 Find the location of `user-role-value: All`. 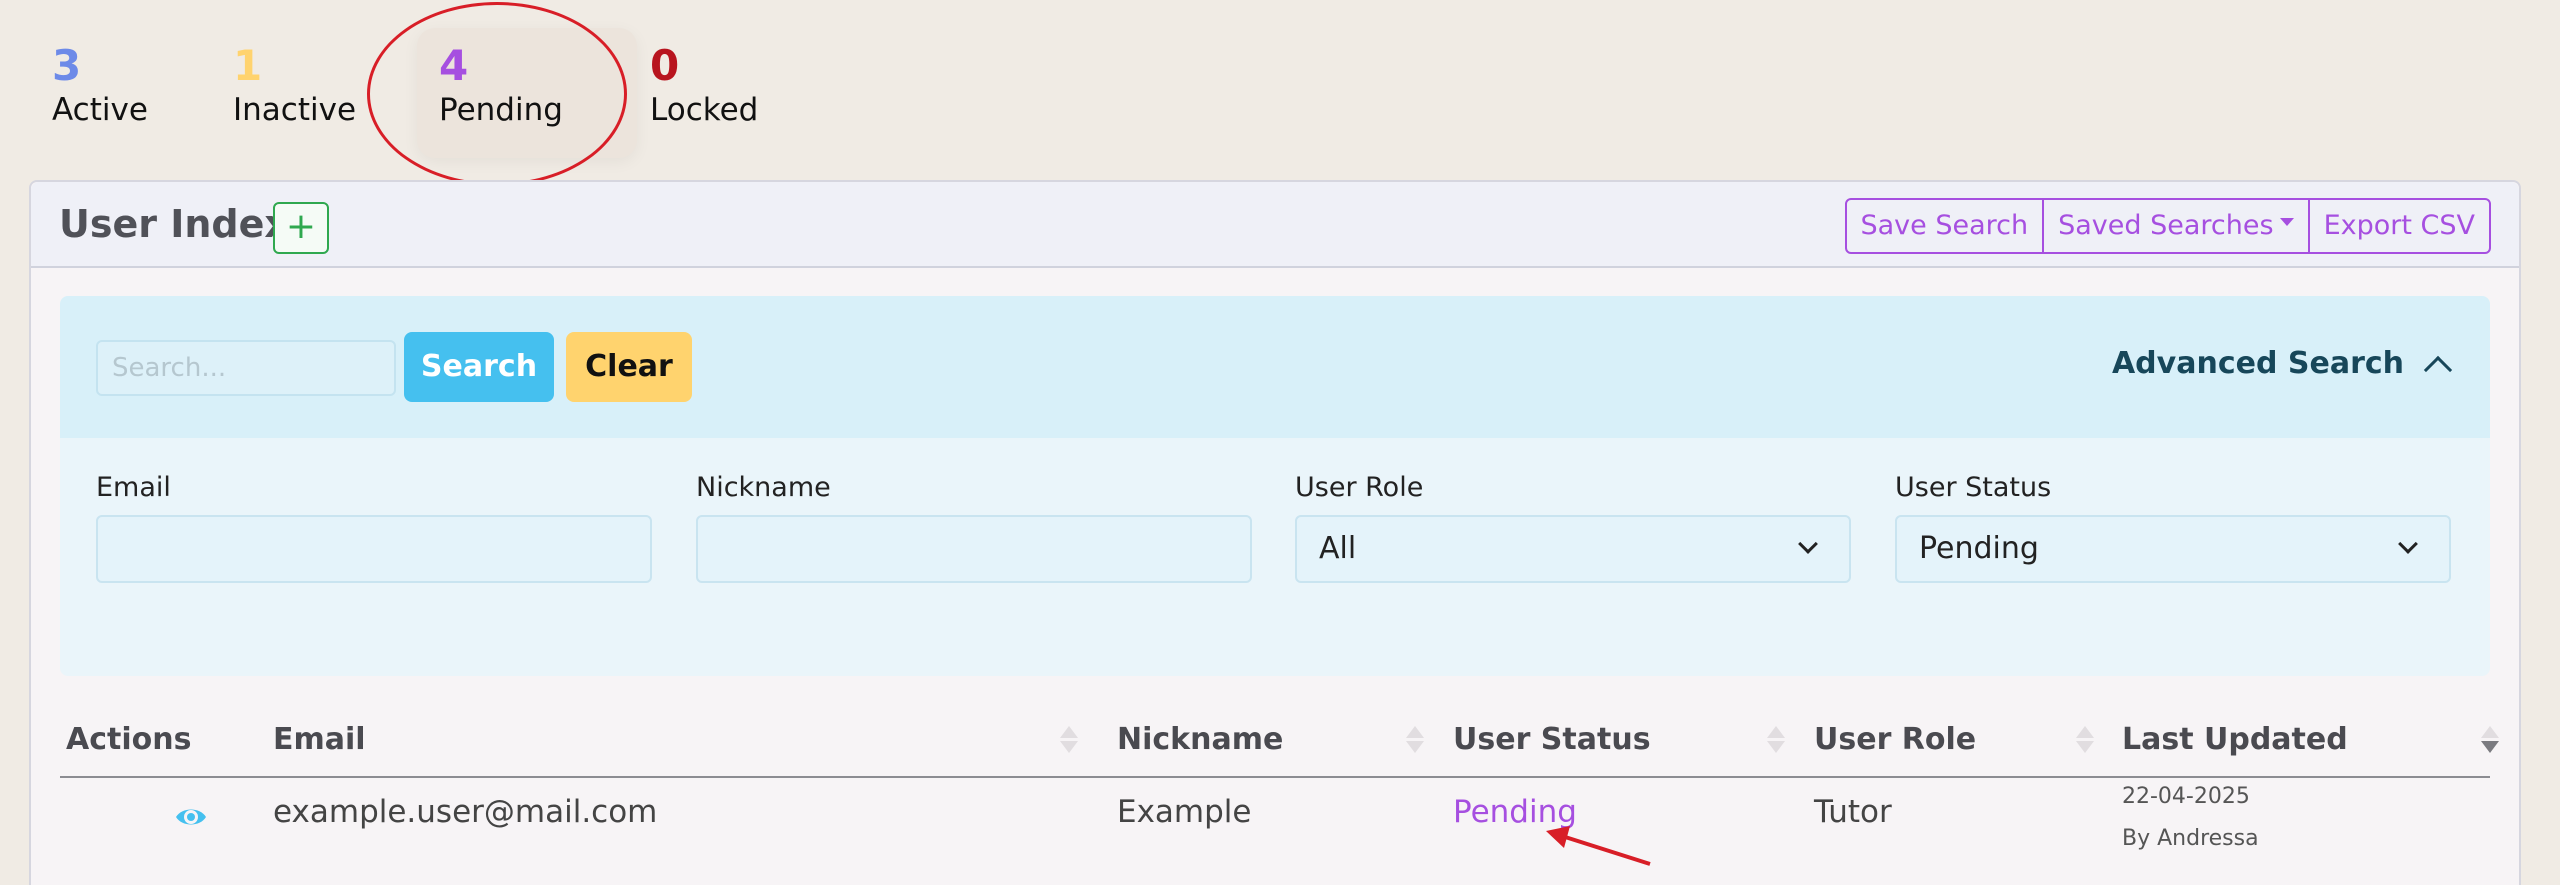

user-role-value: All is located at coordinates (1338, 548).